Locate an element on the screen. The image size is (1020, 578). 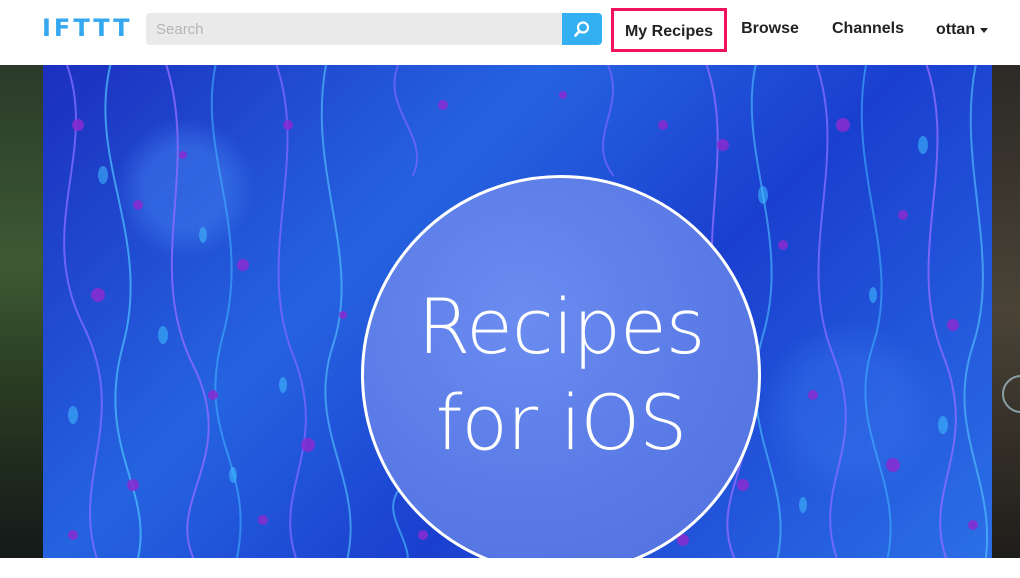
top-navigation-bar: IFTTT My Recipes Browse Channels ottan is located at coordinates (510, 30).